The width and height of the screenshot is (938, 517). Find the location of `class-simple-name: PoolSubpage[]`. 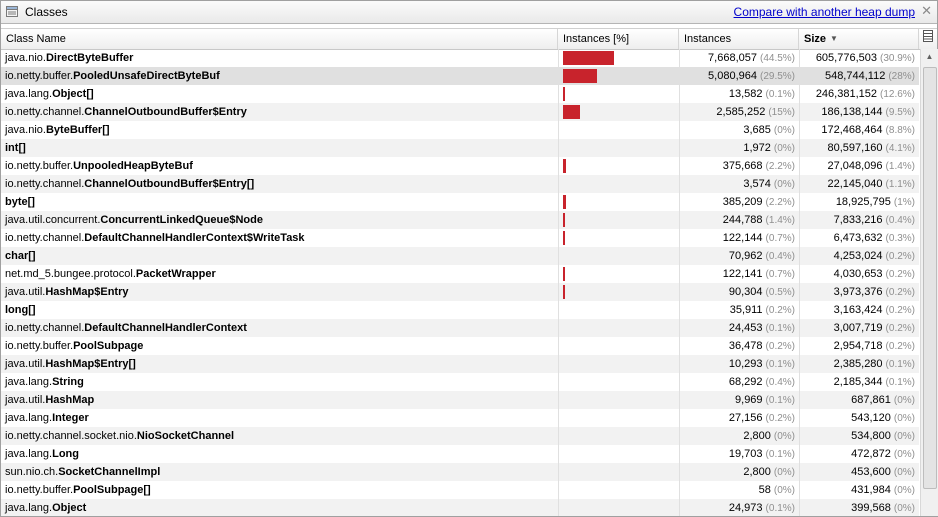

class-simple-name: PoolSubpage[] is located at coordinates (112, 490).